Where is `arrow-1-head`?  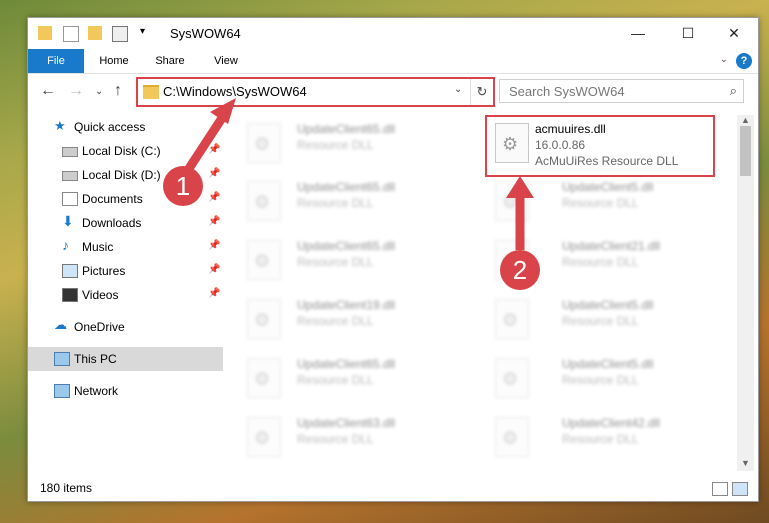 arrow-1-head is located at coordinates (223, 111).